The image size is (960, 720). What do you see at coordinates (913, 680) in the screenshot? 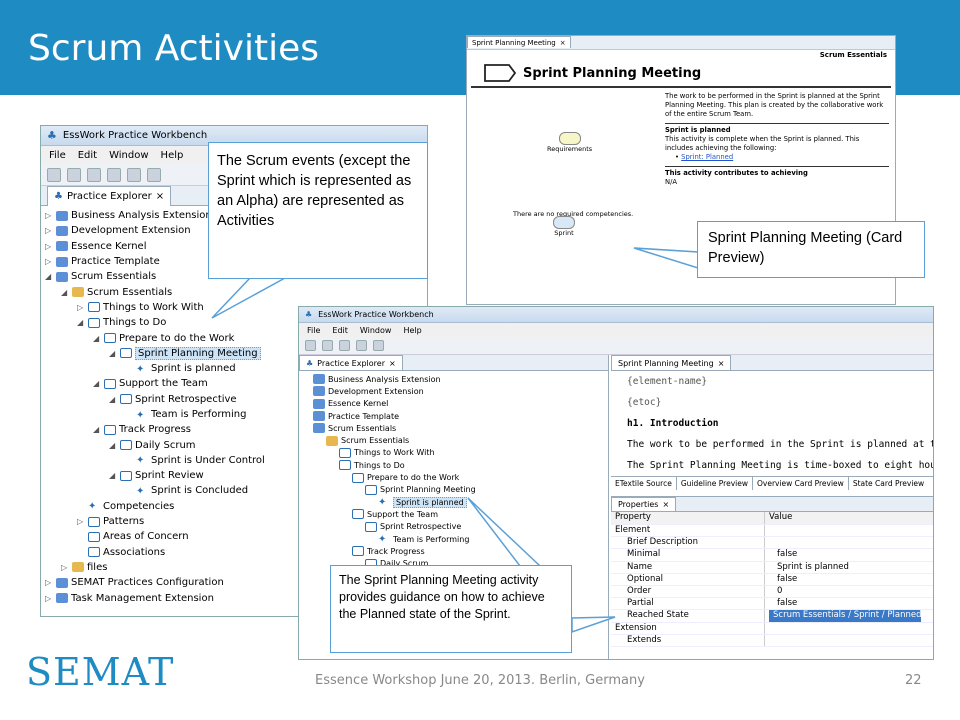
I see `page-number: 22` at bounding box center [913, 680].